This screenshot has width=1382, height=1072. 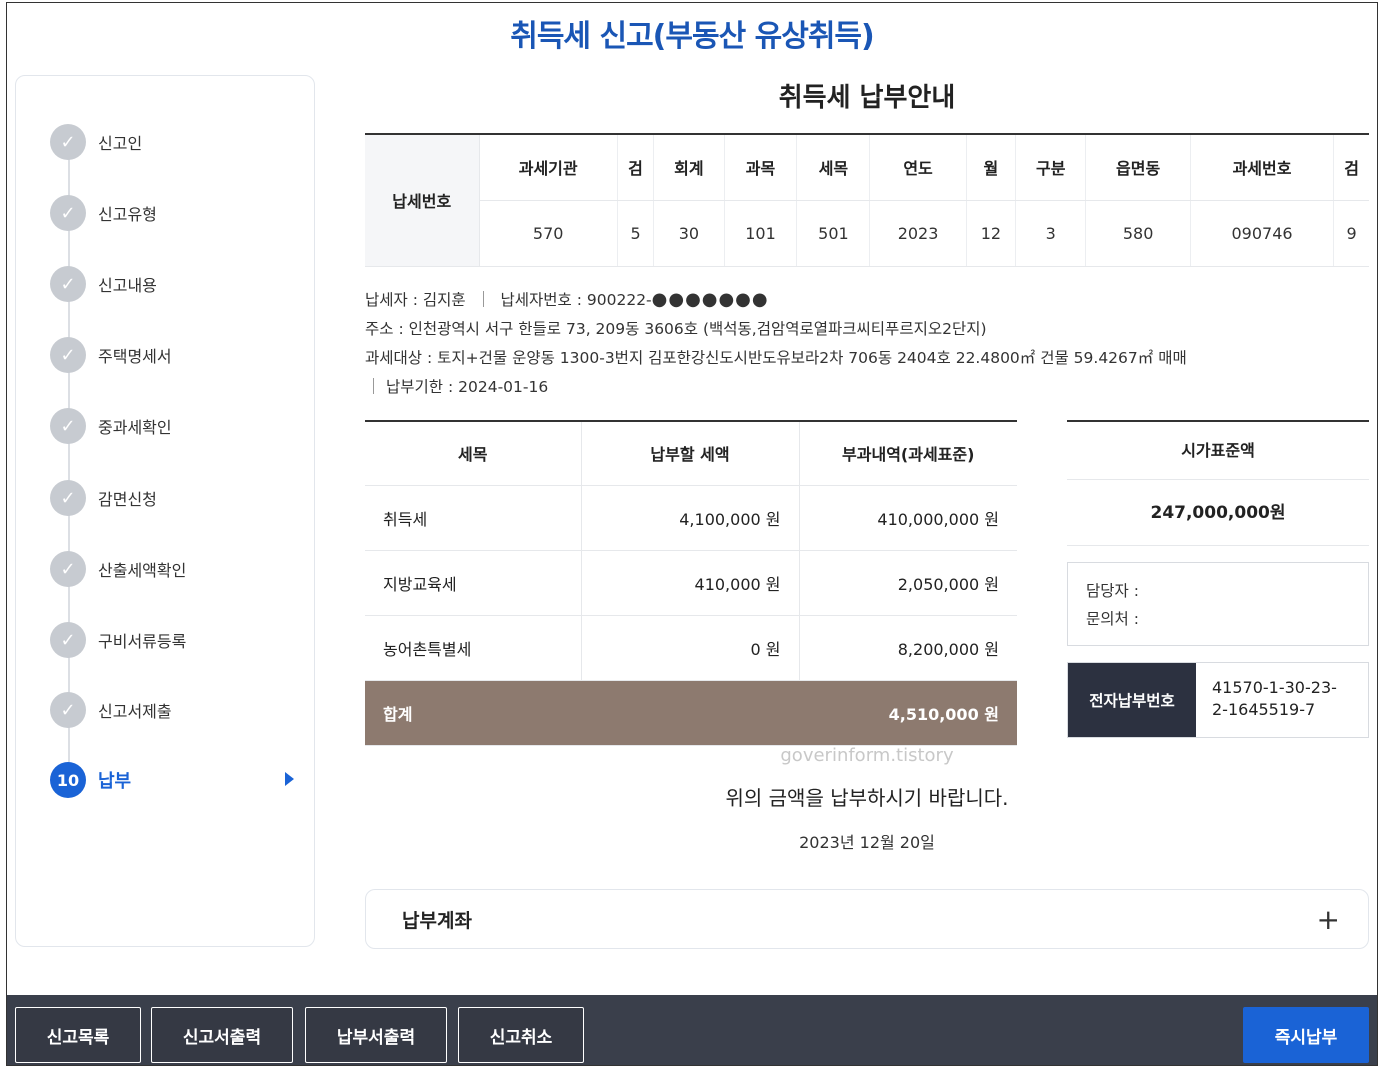 What do you see at coordinates (175, 213) in the screenshot?
I see `sidebar-step: ✓ 신고유형` at bounding box center [175, 213].